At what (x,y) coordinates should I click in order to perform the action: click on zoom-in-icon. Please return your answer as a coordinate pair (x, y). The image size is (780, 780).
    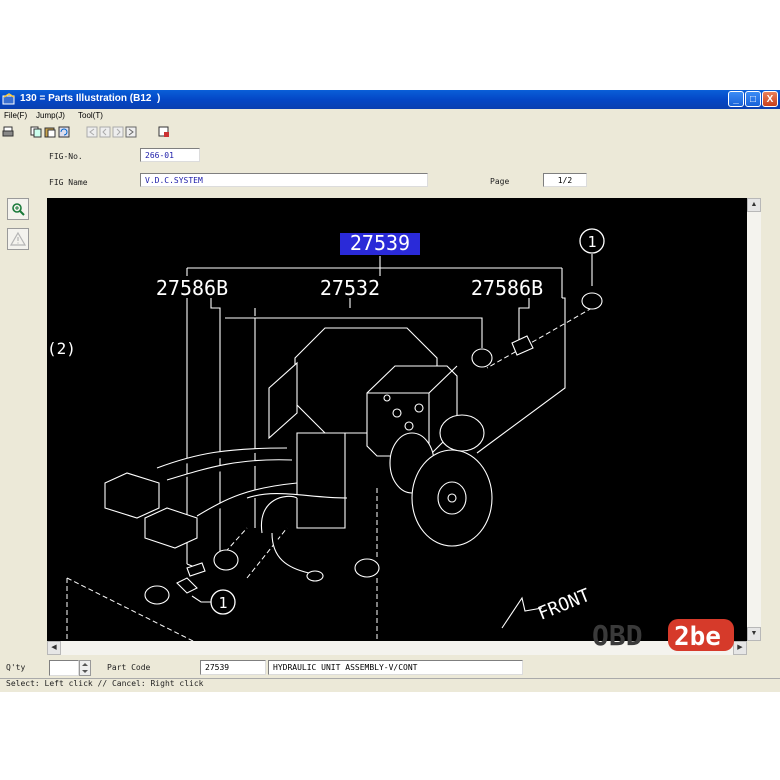
    Looking at the image, I should click on (18, 209).